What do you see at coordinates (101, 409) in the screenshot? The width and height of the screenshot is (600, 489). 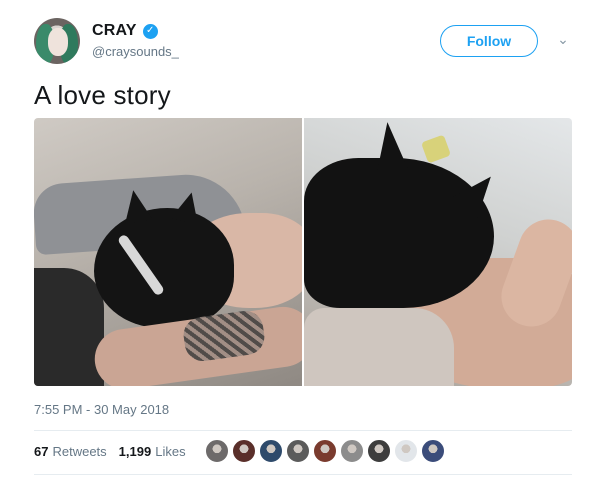 I see `tweet-timestamp: 7:55 PM - 30 May 2018` at bounding box center [101, 409].